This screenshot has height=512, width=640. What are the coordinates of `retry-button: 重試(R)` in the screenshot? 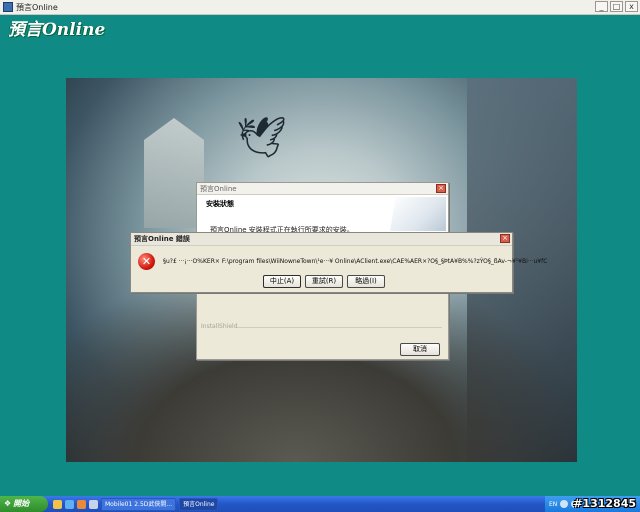 It's located at (324, 281).